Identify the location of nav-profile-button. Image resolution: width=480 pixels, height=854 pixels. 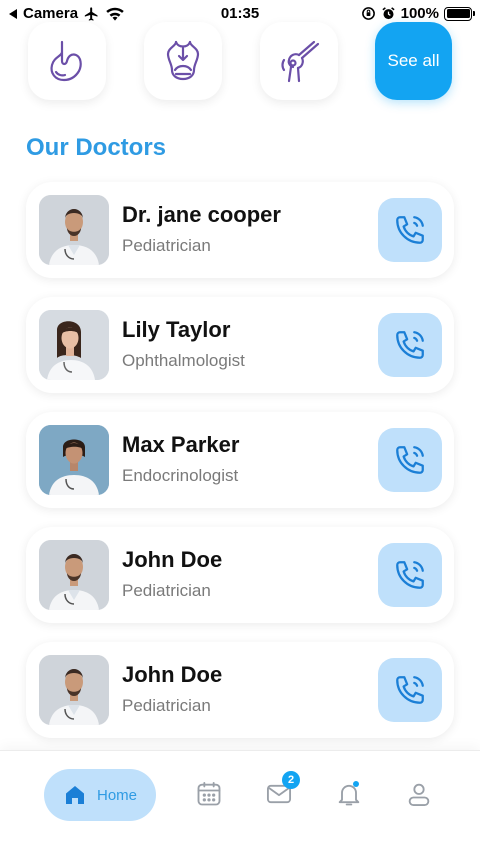
(419, 794).